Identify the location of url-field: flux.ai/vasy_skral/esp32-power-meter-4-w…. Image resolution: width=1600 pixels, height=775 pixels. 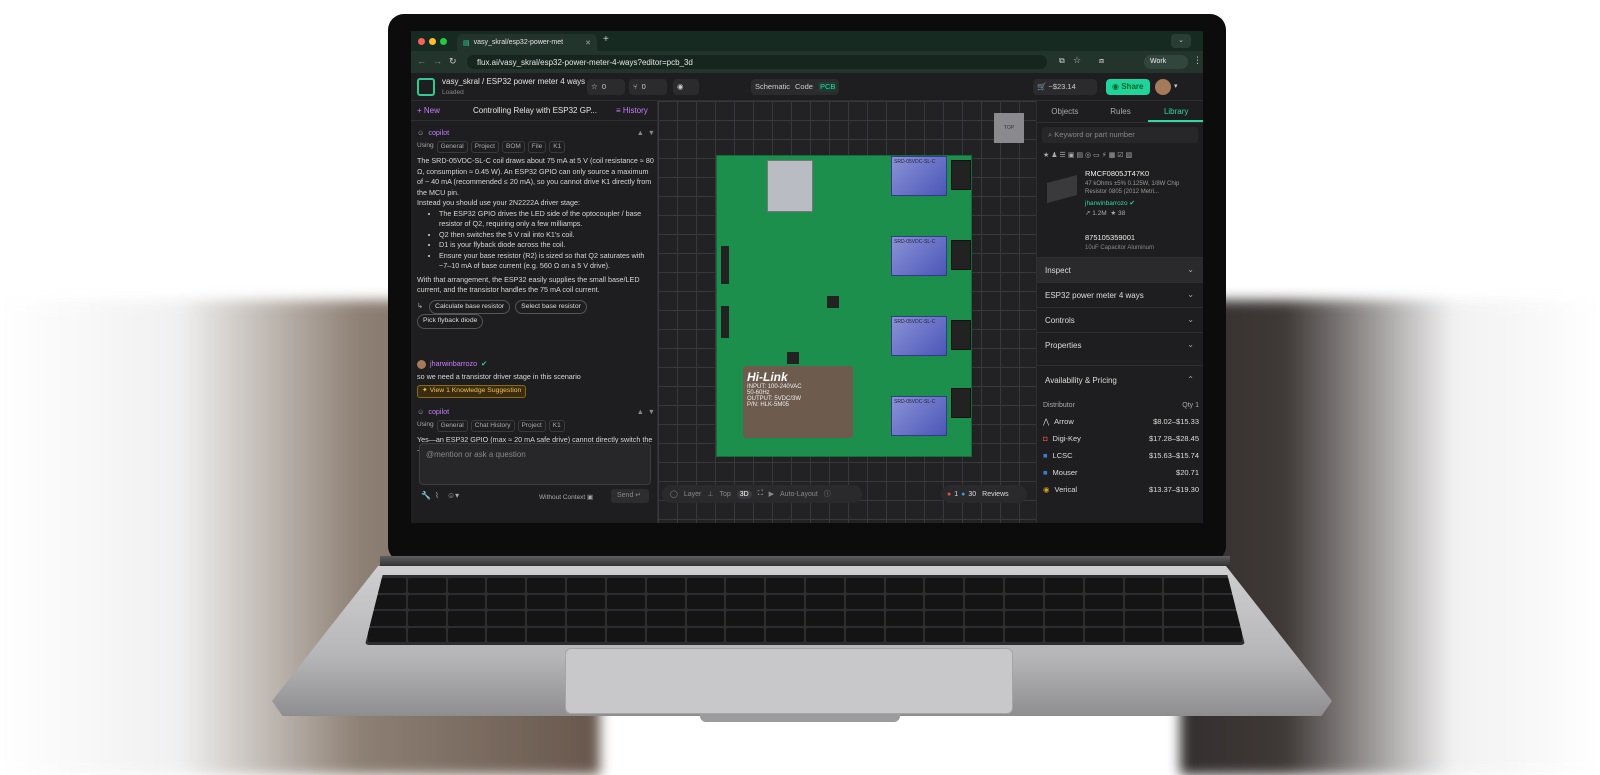
(757, 62).